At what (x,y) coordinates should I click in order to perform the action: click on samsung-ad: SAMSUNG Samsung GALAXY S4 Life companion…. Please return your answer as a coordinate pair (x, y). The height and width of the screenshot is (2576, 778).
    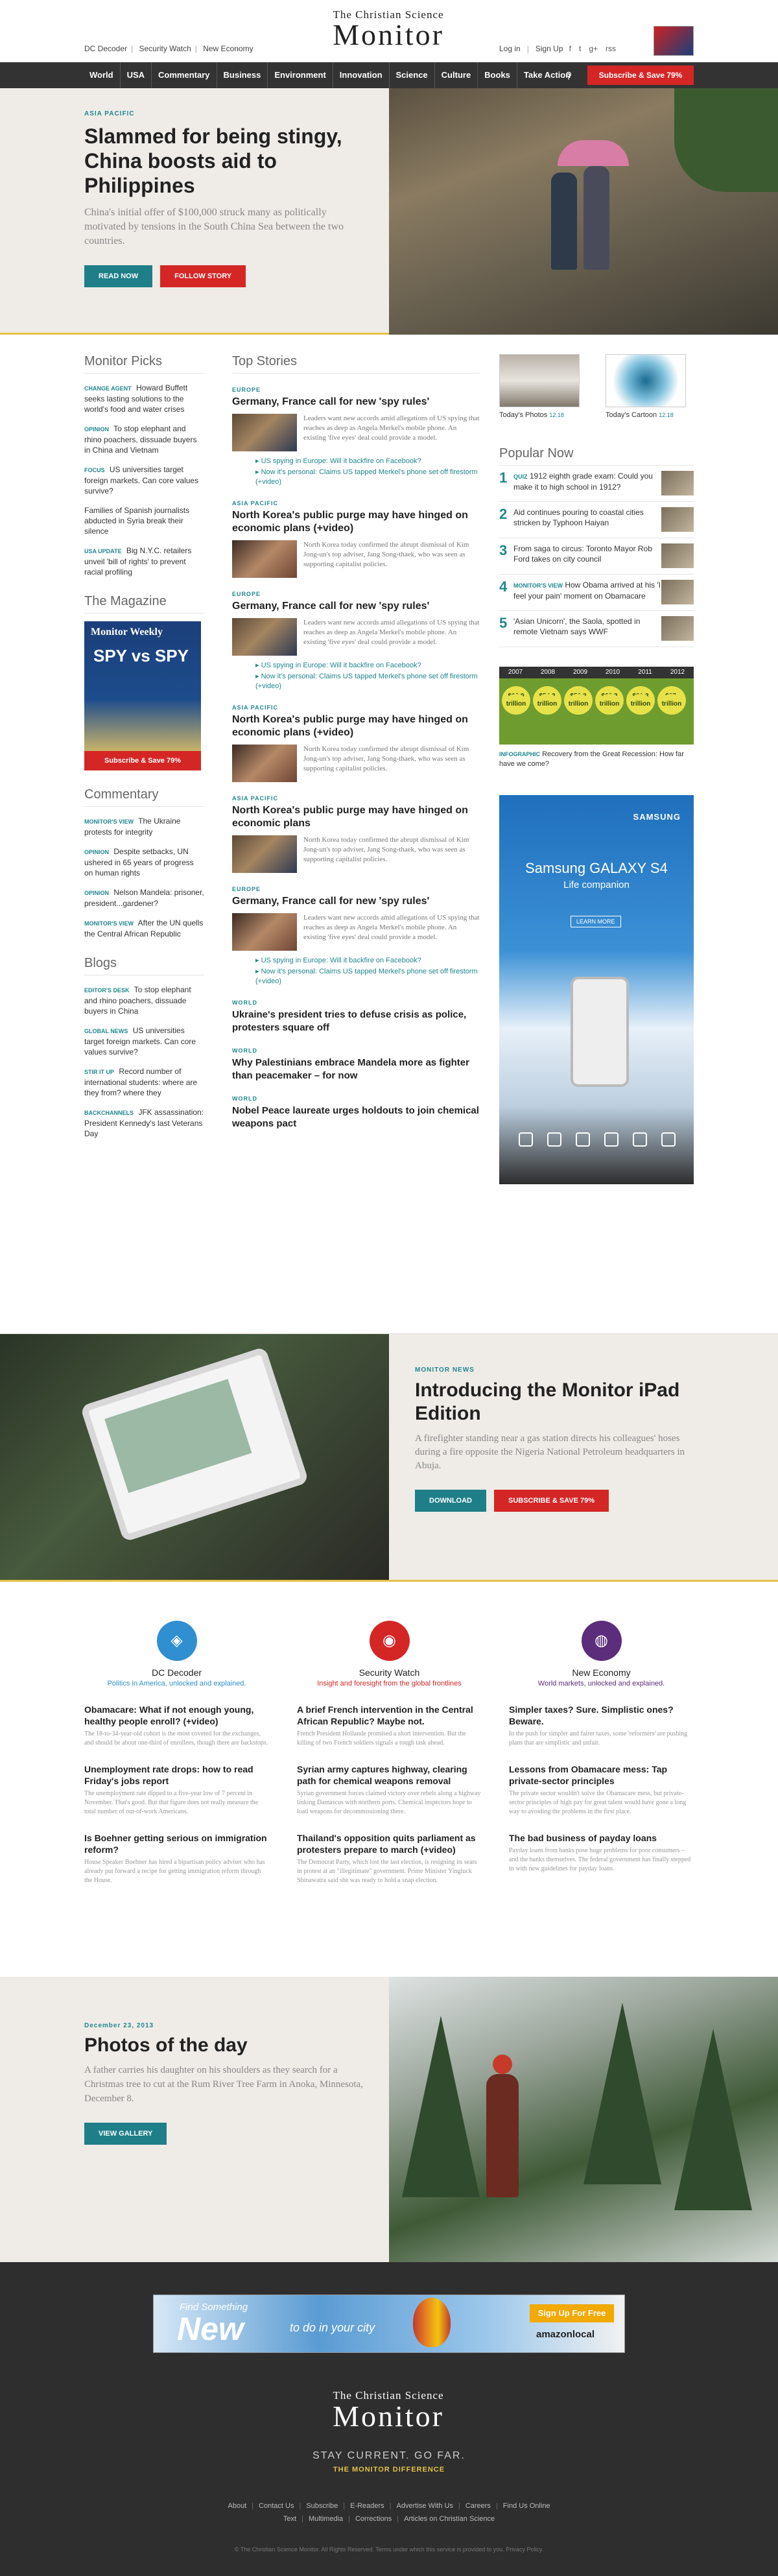
    Looking at the image, I should click on (596, 989).